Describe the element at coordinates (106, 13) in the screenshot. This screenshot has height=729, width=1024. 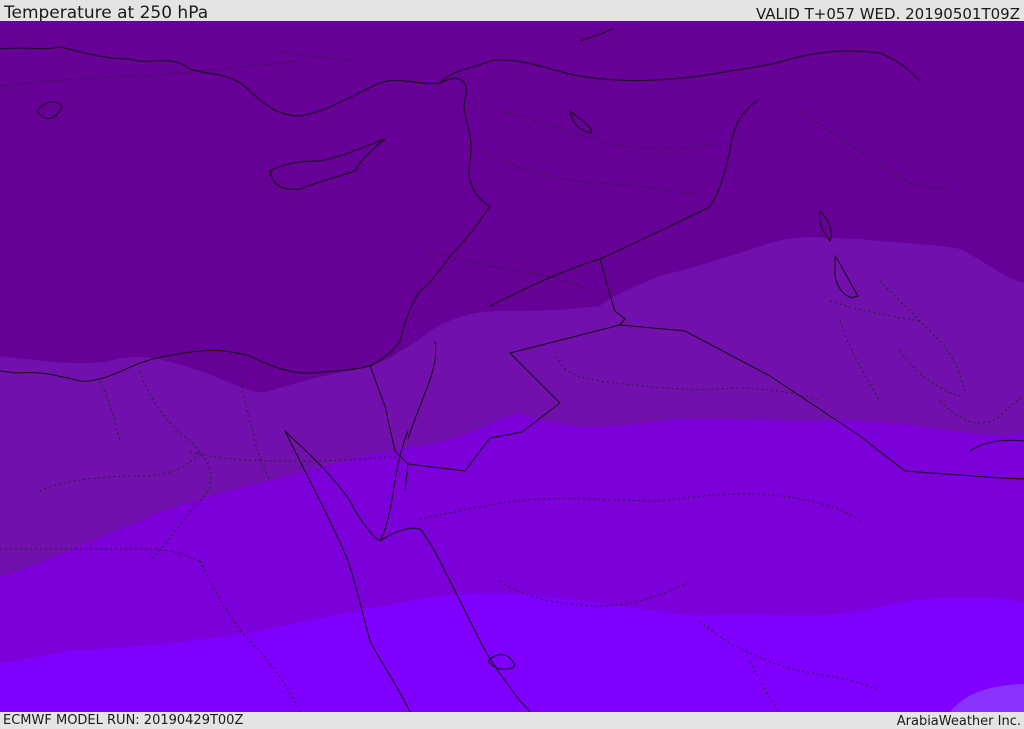
I see `map-title: Temperature at 250 hPa` at that location.